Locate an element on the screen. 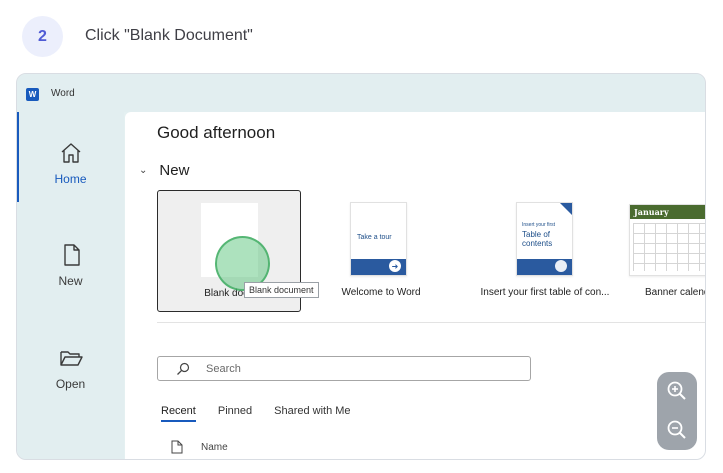  toc-thumbnail: Insert your first Table of contents is located at coordinates (544, 239).